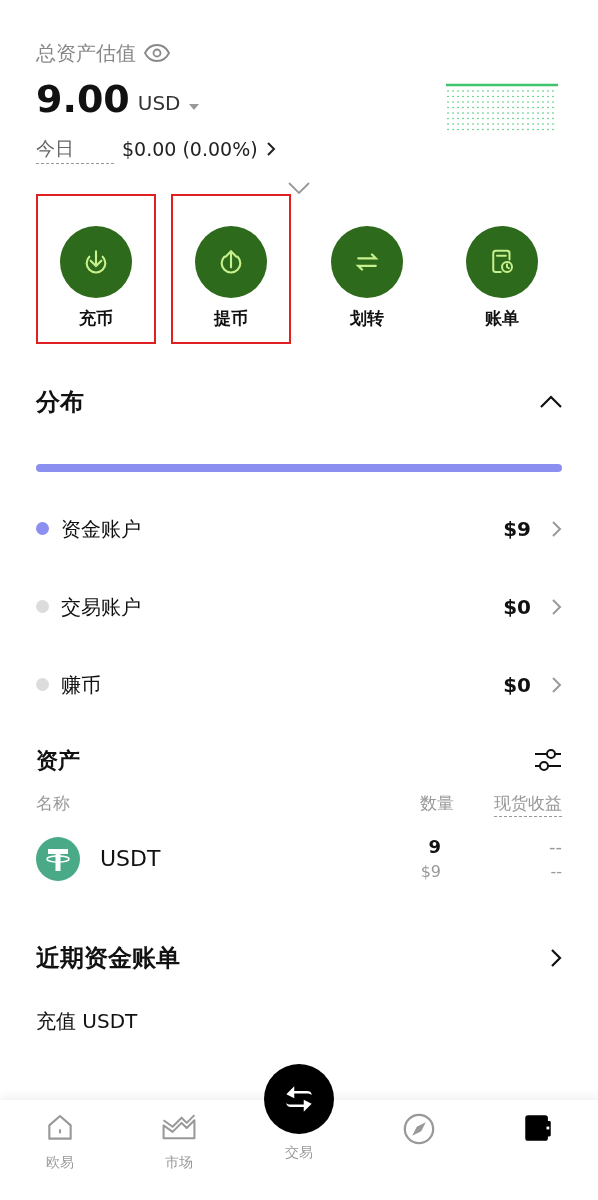  What do you see at coordinates (436, 803) in the screenshot?
I see `column-header: 数量` at bounding box center [436, 803].